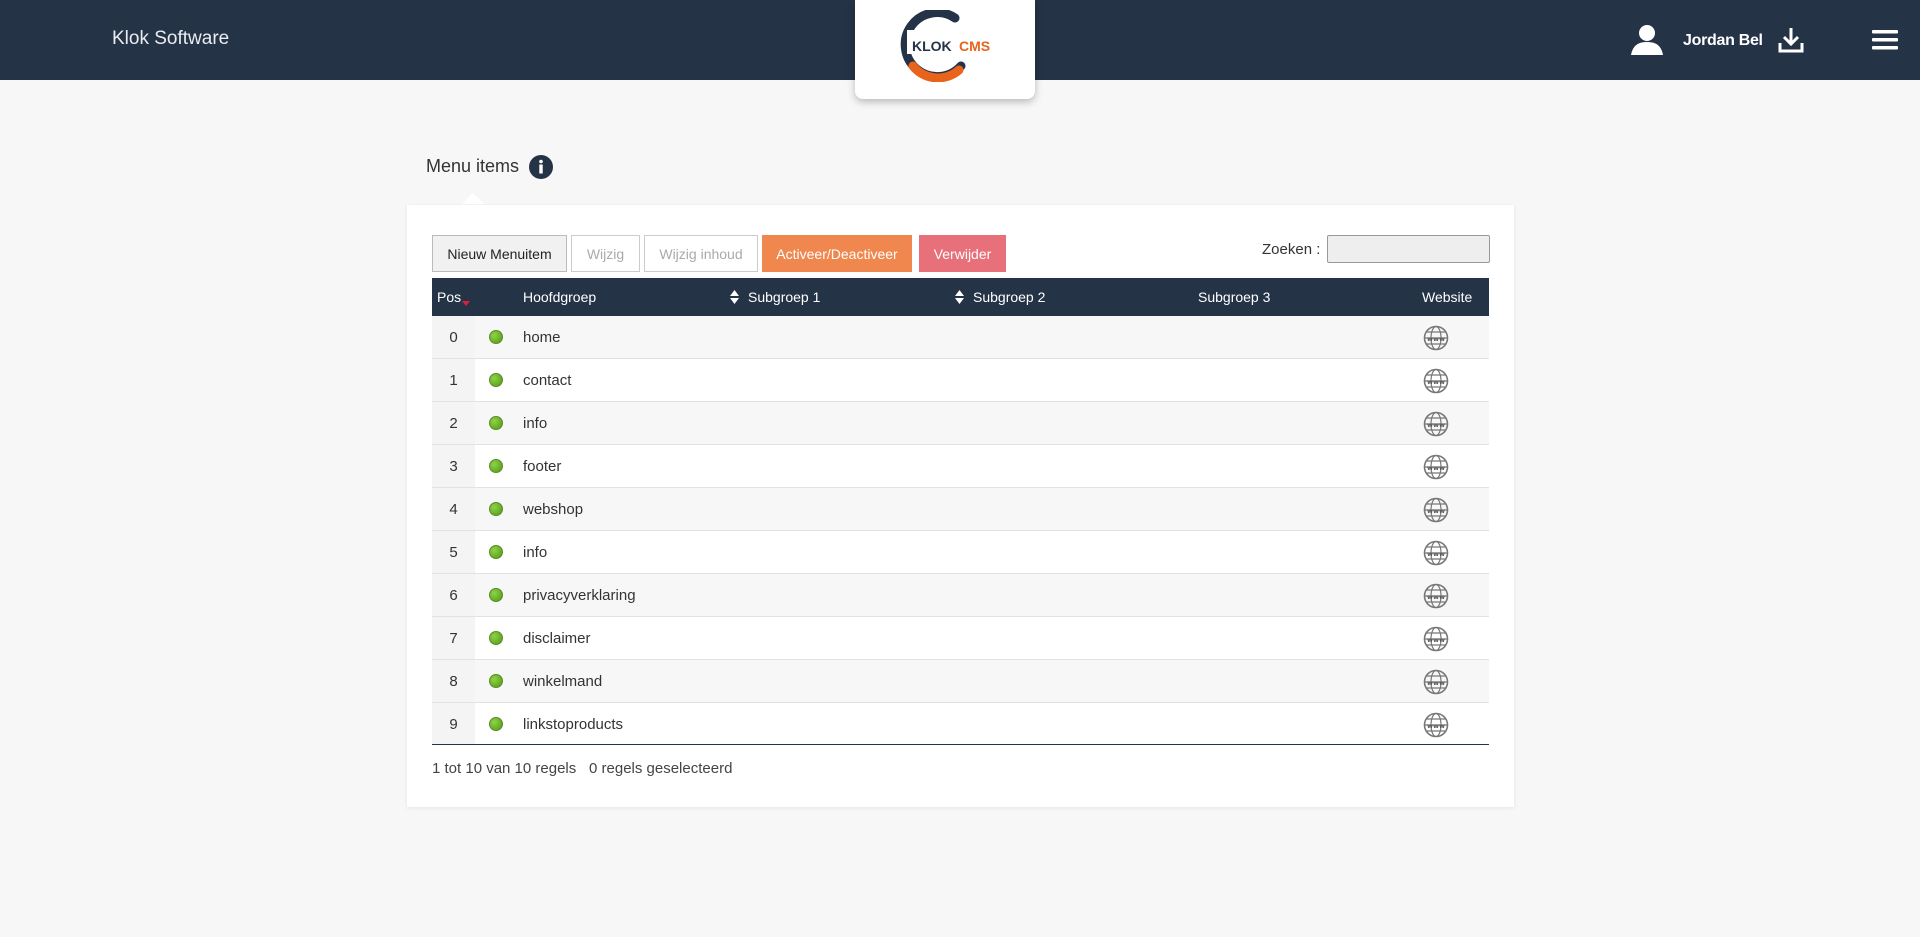 The image size is (1920, 937). Describe the element at coordinates (466, 303) in the screenshot. I see `sort-descending-icon` at that location.